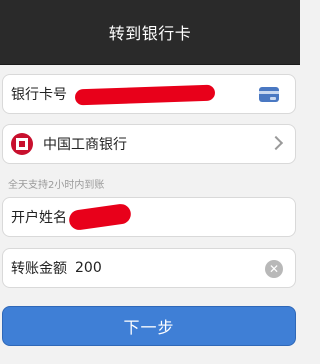 Image resolution: width=320 pixels, height=364 pixels. I want to click on bank-card-icon, so click(269, 94).